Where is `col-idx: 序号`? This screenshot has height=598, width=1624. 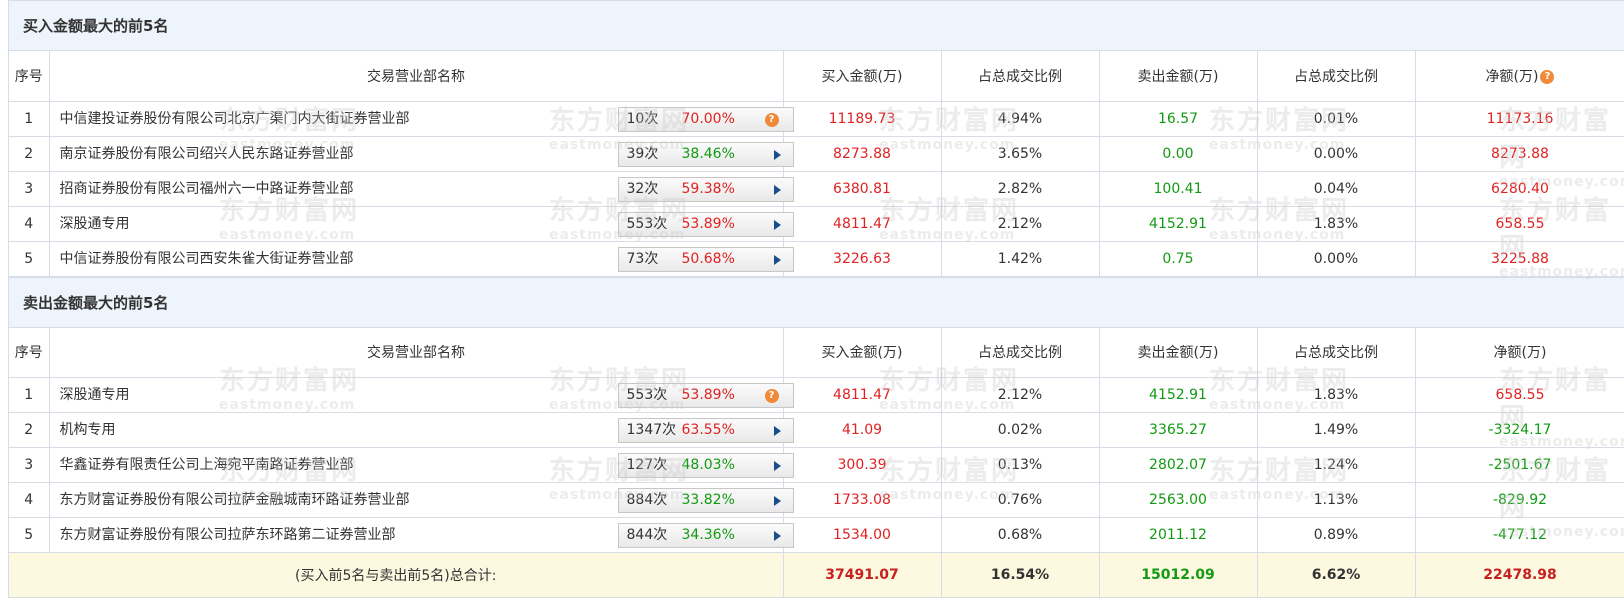 col-idx: 序号 is located at coordinates (29, 76).